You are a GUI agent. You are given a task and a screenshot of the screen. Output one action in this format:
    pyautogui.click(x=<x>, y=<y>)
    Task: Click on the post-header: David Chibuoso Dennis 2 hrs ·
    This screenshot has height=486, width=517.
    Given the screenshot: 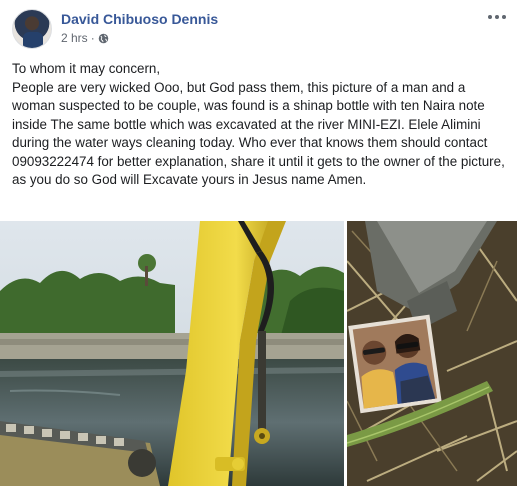 What is the action you would take?
    pyautogui.click(x=258, y=26)
    